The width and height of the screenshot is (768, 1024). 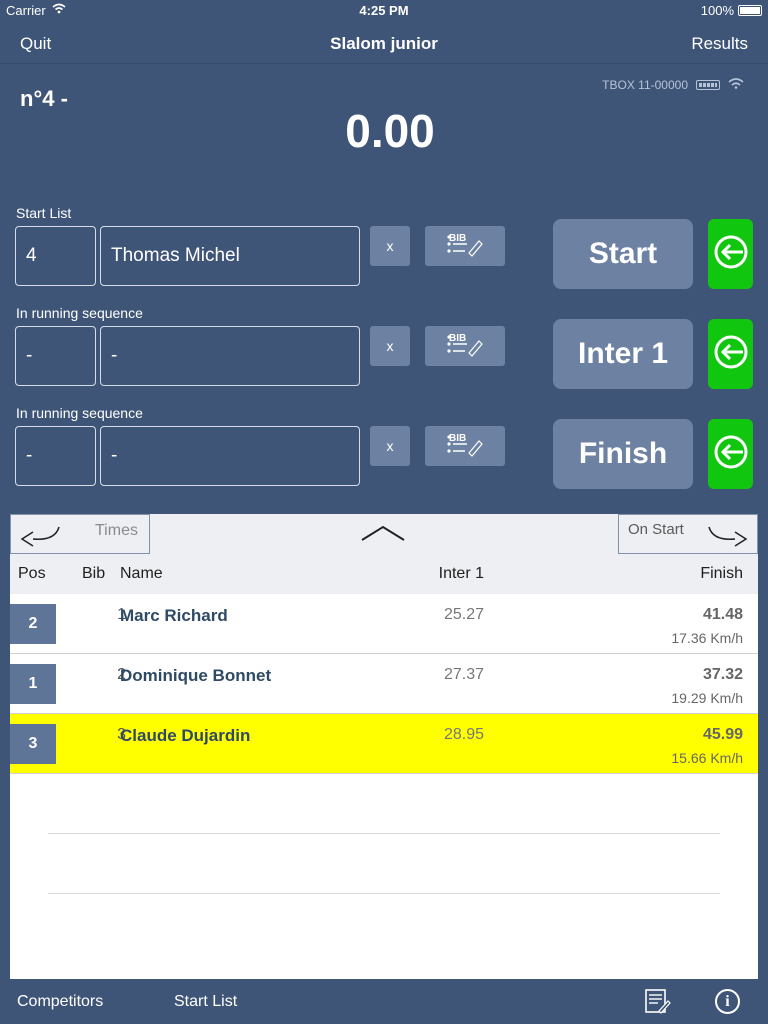 What do you see at coordinates (55, 456) in the screenshot?
I see `finish-bib-input: -` at bounding box center [55, 456].